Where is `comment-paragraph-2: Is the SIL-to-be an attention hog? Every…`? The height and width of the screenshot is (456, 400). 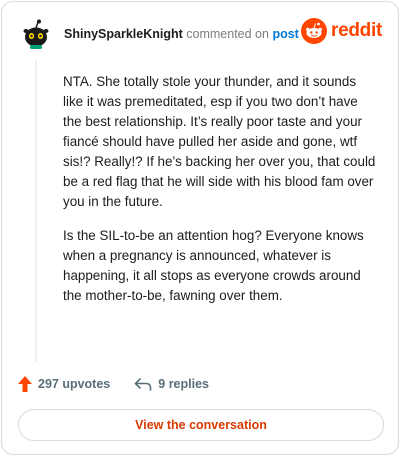 comment-paragraph-2: Is the SIL-to-be an attention hog? Every… is located at coordinates (213, 265).